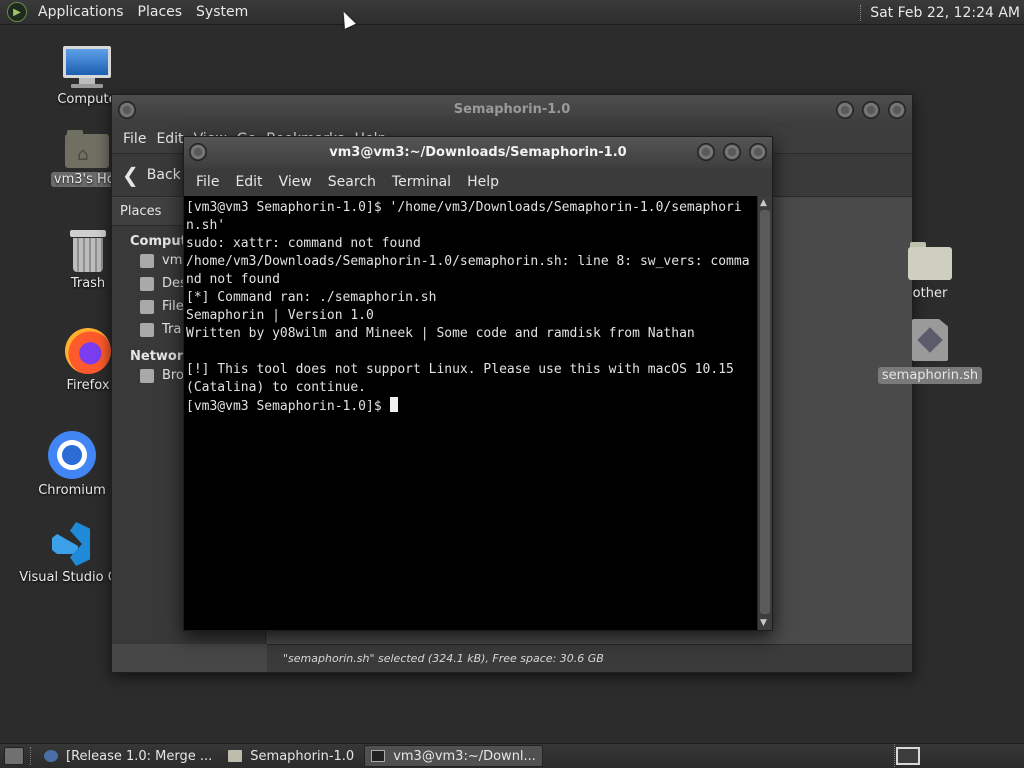 Image resolution: width=1024 pixels, height=768 pixels. I want to click on taskbar-item-file-manager: Semaphorin-1.0, so click(291, 756).